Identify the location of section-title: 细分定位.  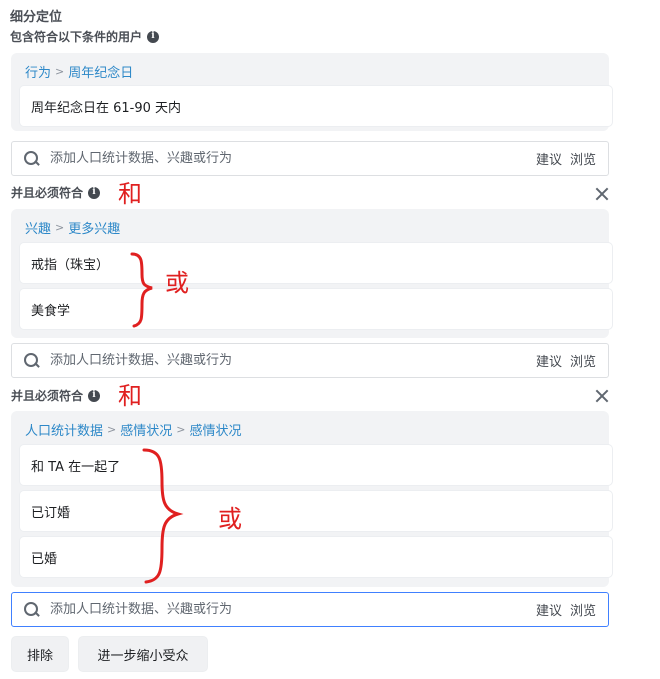
(36, 17).